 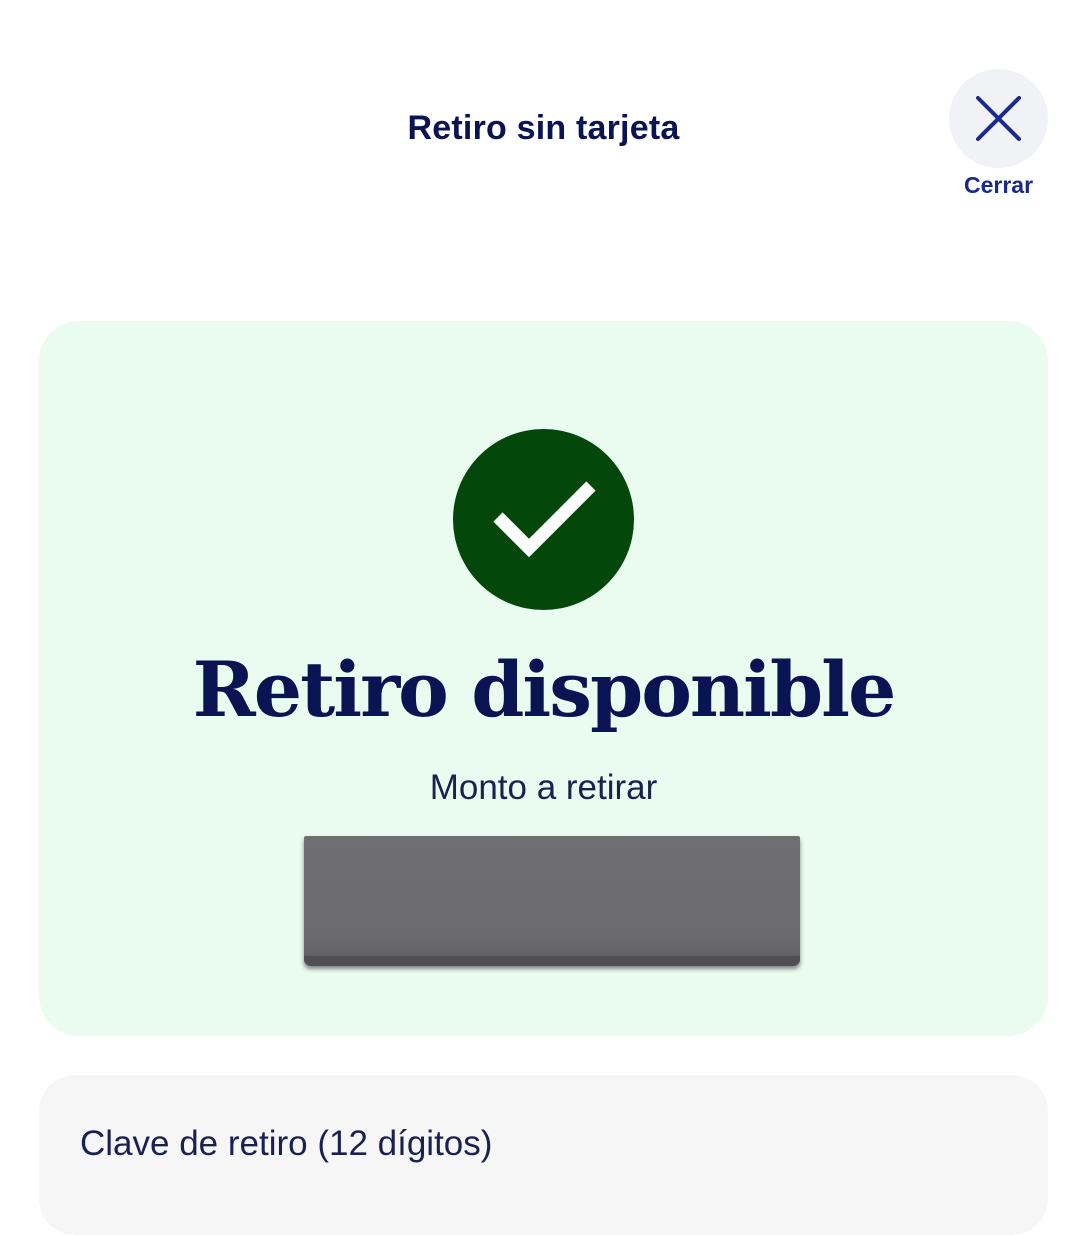 I want to click on close-label: Cerrar, so click(x=998, y=185).